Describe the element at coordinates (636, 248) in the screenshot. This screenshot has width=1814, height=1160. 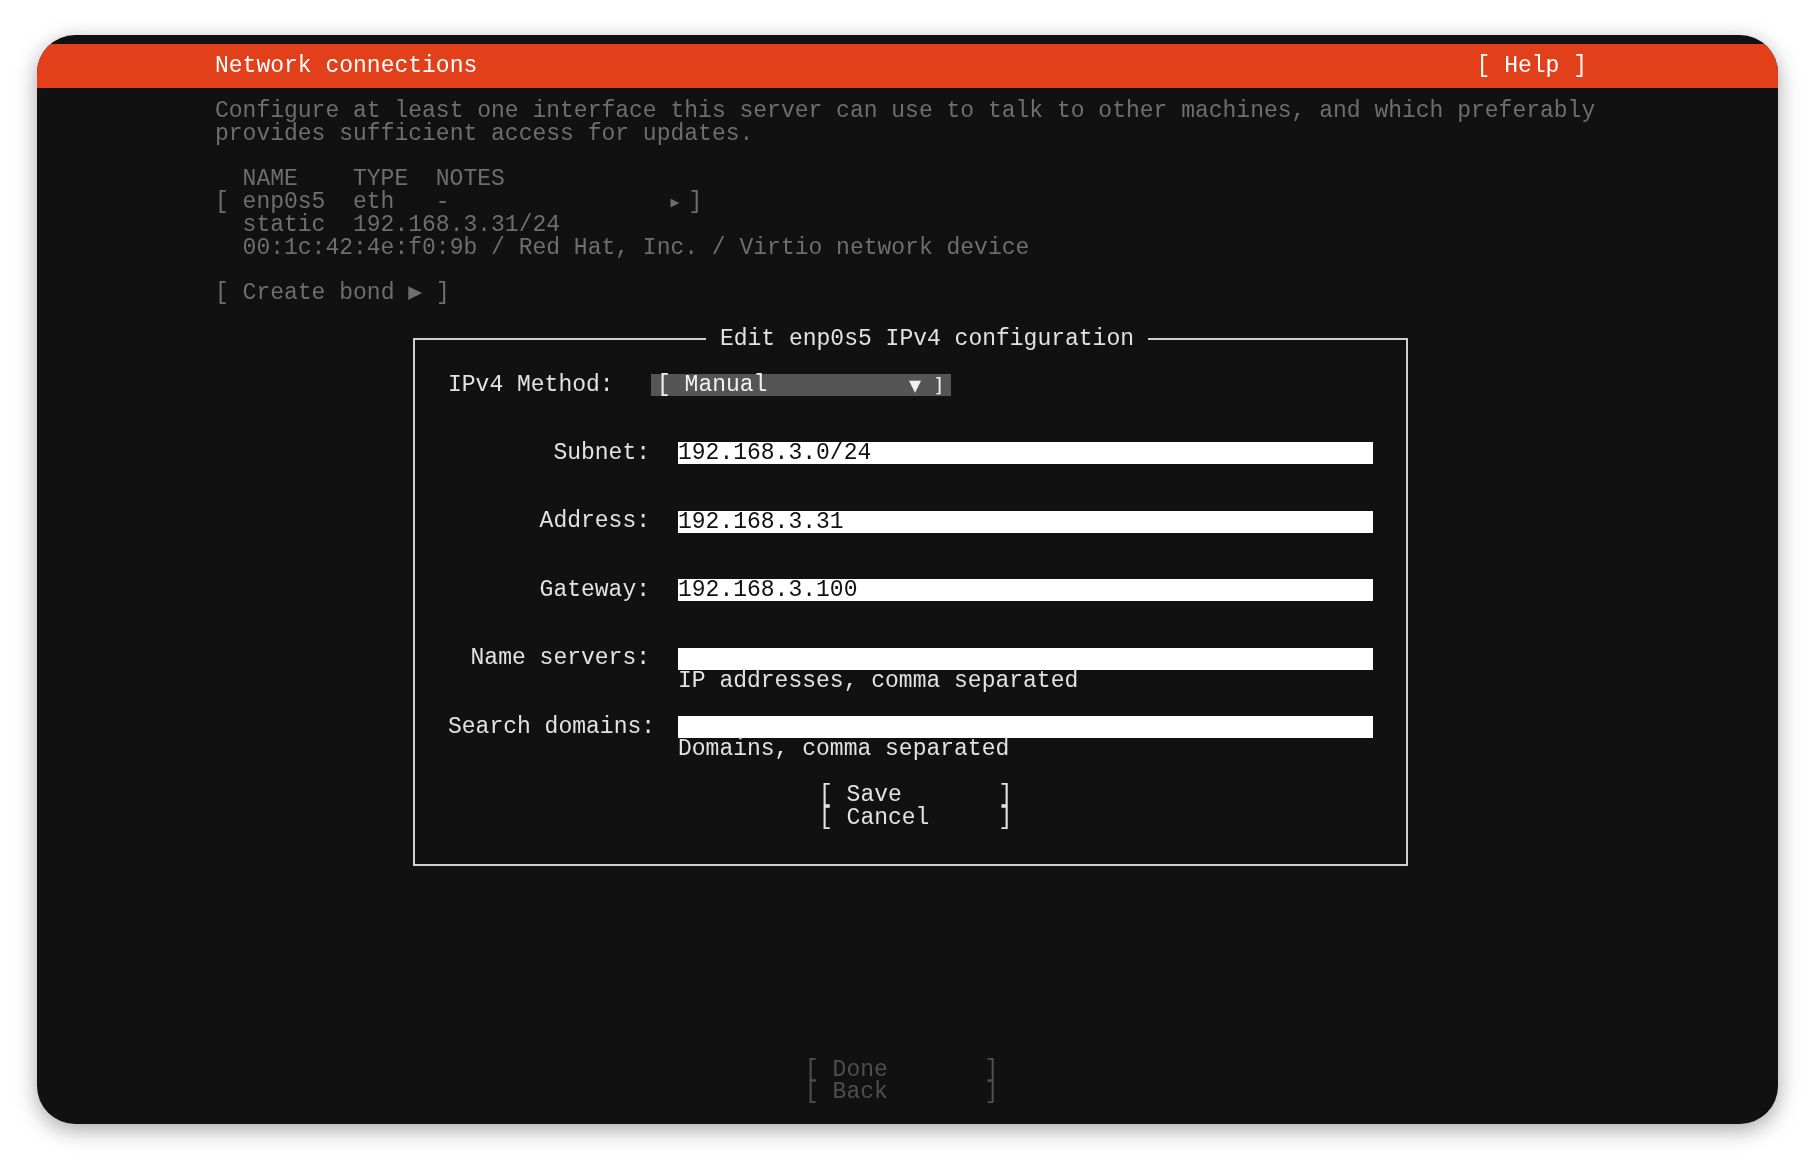
I see `interface-detail: 00:1c:42:4e:f0:9b / Red Hat, Inc. / Virtio network device` at that location.